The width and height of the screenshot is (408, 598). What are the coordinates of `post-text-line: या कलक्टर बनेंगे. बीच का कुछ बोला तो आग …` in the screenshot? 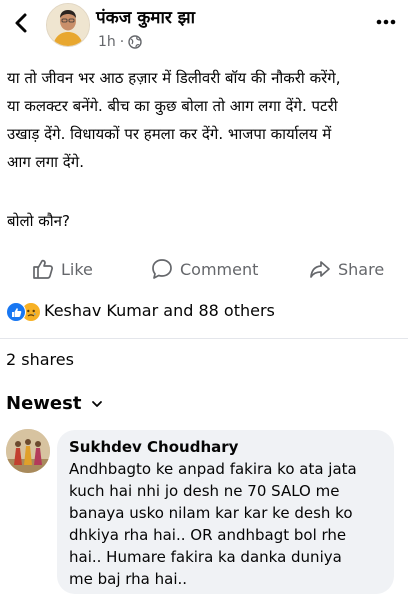 It's located at (172, 106).